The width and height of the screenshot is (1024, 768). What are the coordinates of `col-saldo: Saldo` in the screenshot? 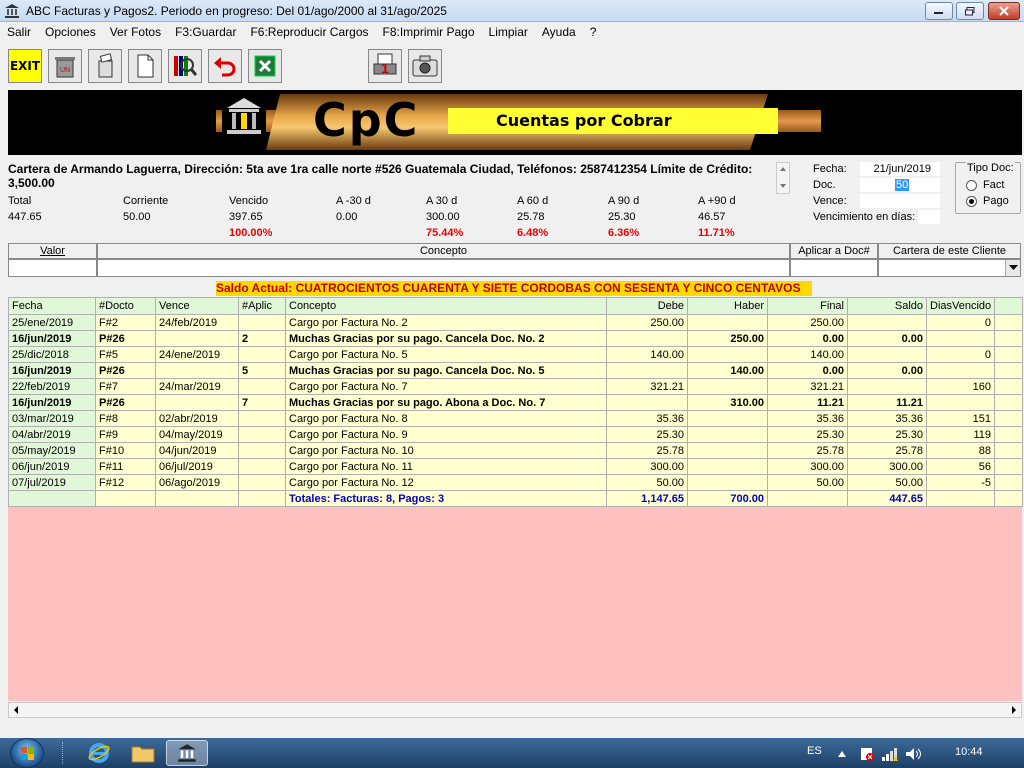 It's located at (887, 306).